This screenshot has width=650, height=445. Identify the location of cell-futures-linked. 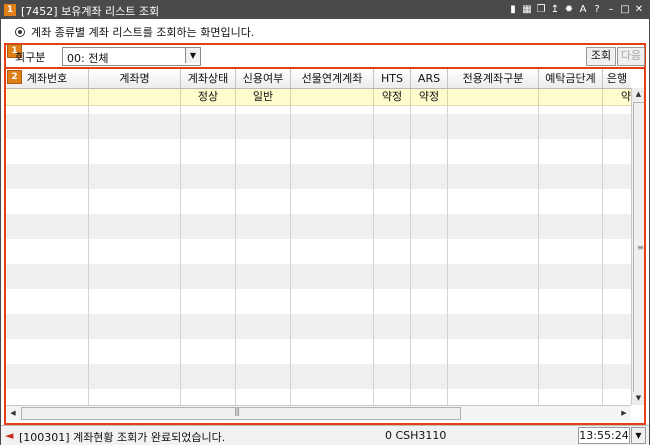
(332, 97).